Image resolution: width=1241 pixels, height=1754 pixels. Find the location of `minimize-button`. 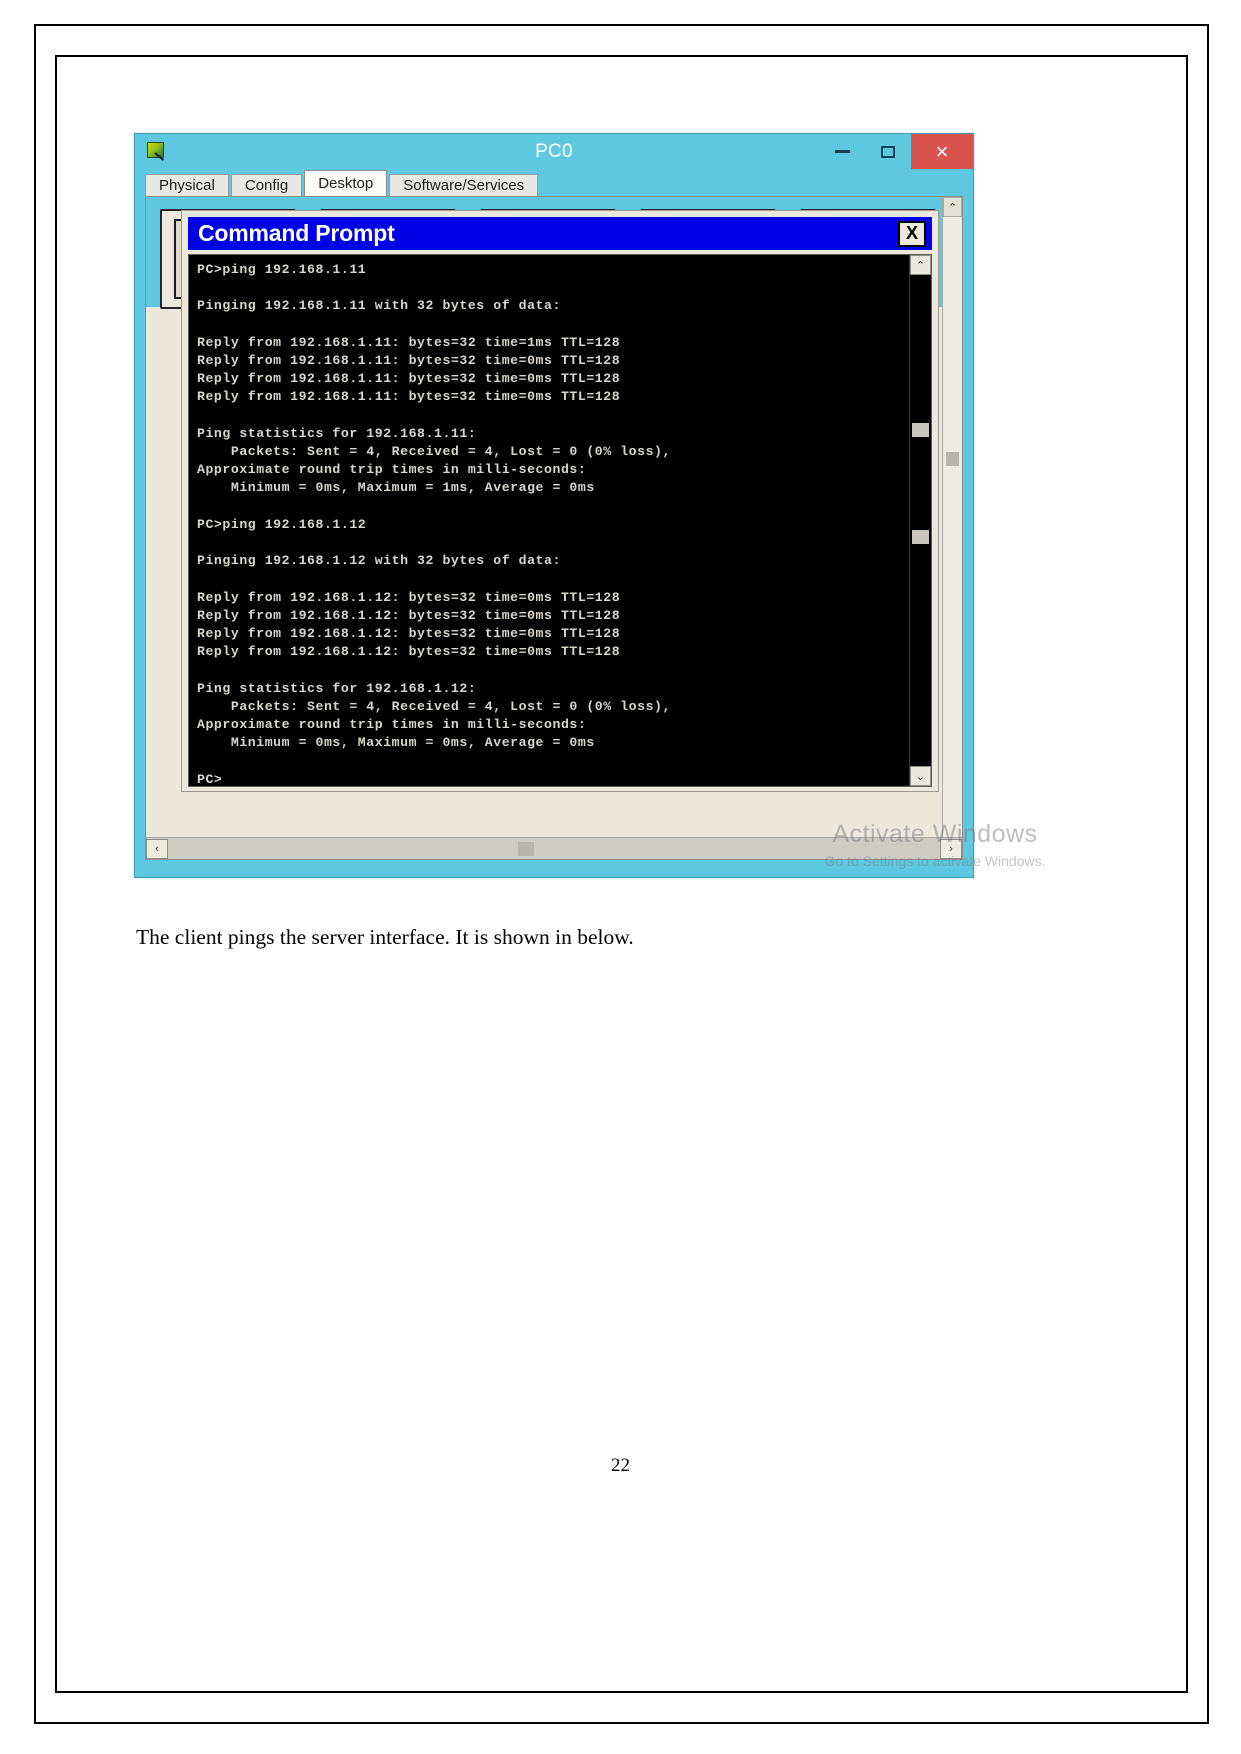

minimize-button is located at coordinates (842, 151).